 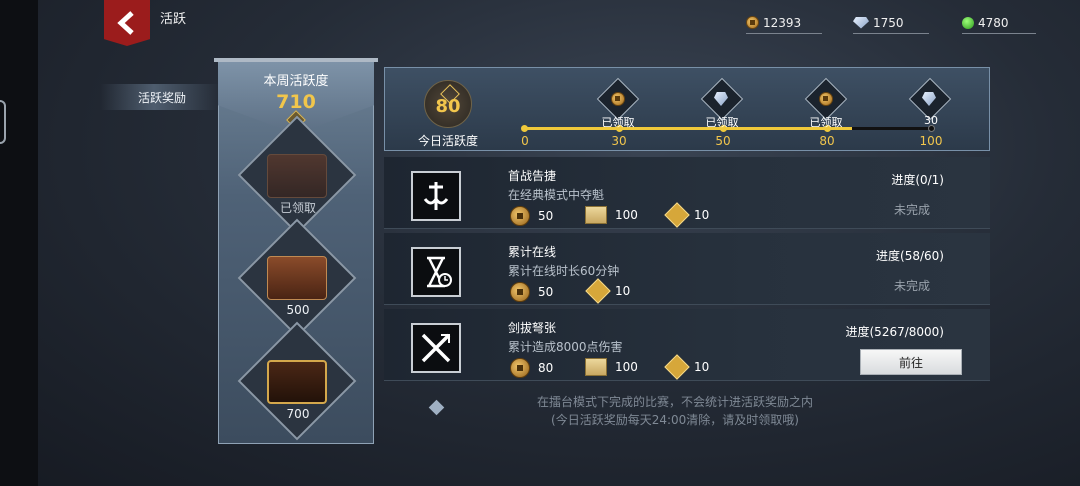 What do you see at coordinates (296, 81) in the screenshot?
I see `weekly-label: 本周活跃度` at bounding box center [296, 81].